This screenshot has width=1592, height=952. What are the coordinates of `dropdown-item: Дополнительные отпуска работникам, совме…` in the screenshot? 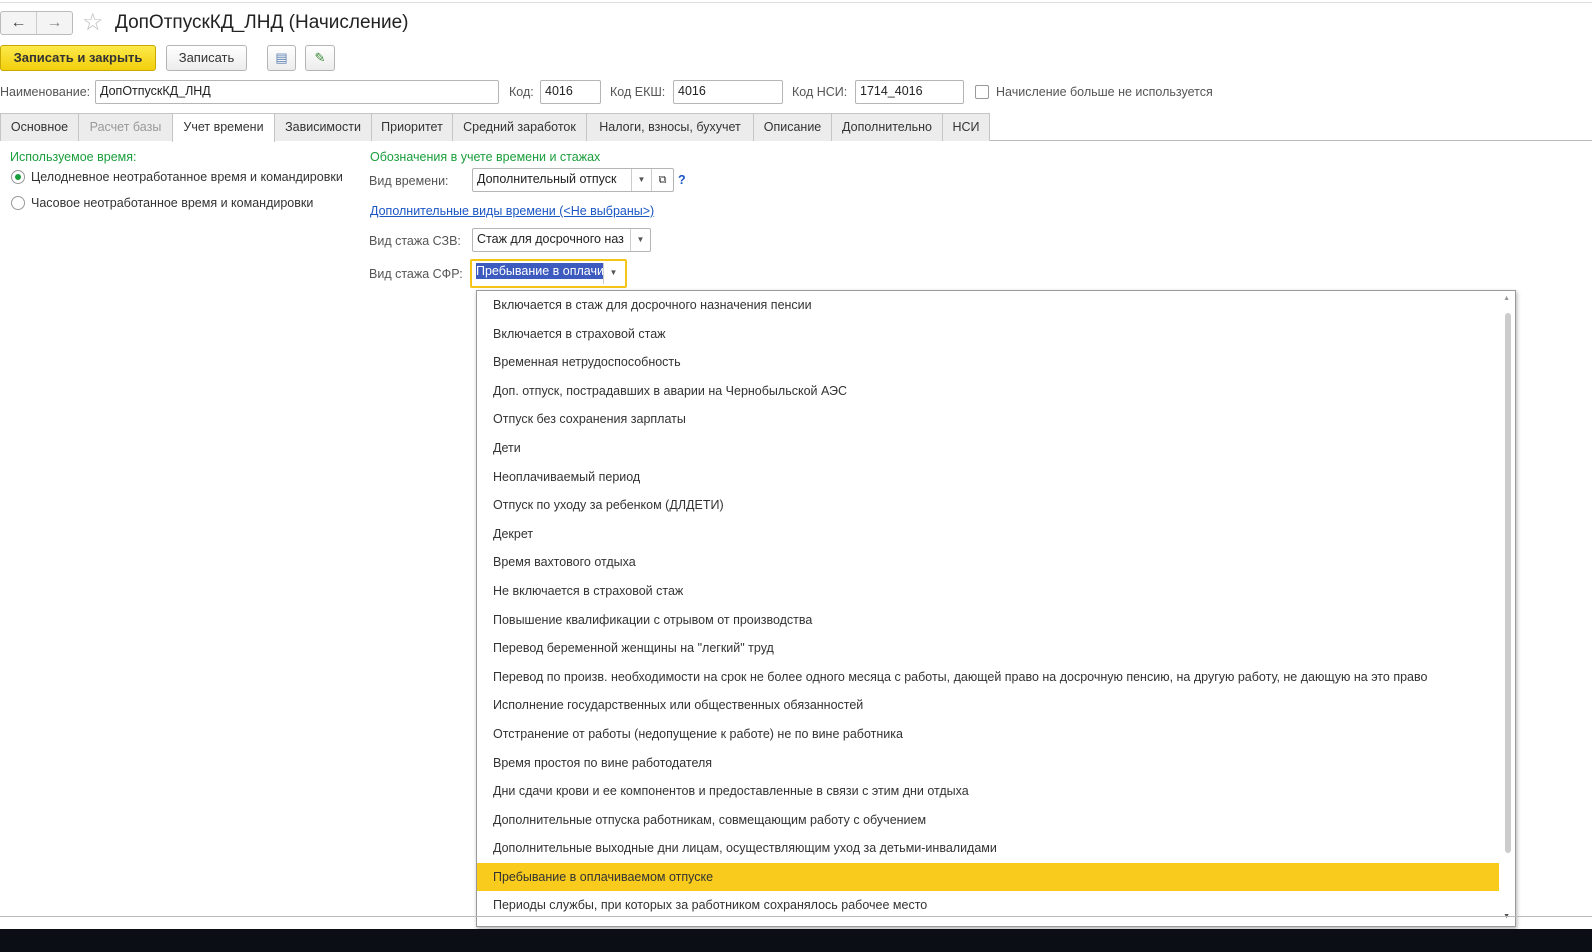 It's located at (988, 820).